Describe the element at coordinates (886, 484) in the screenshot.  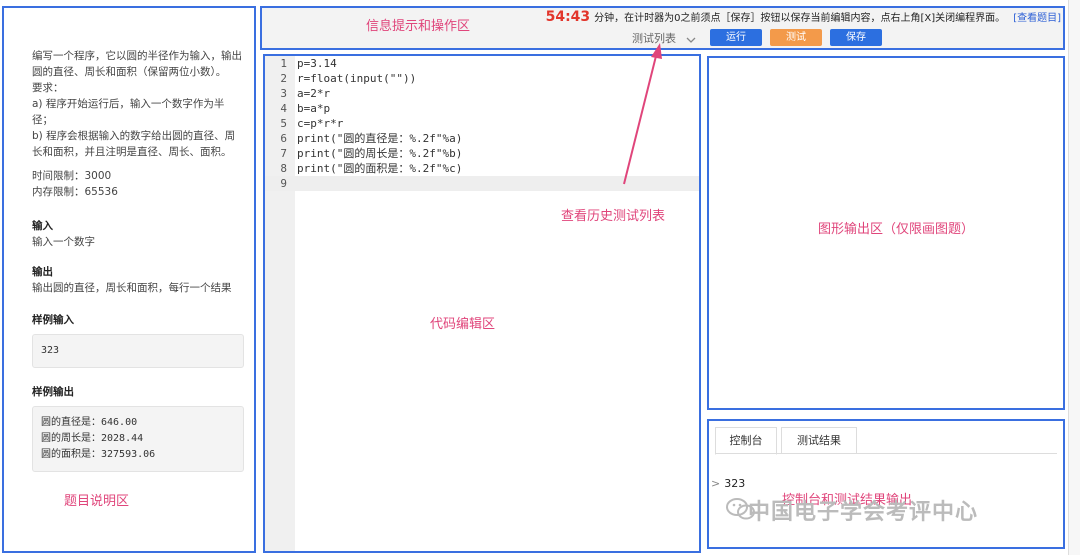
I see `console-panel: 控制台 测试结果 >323` at that location.